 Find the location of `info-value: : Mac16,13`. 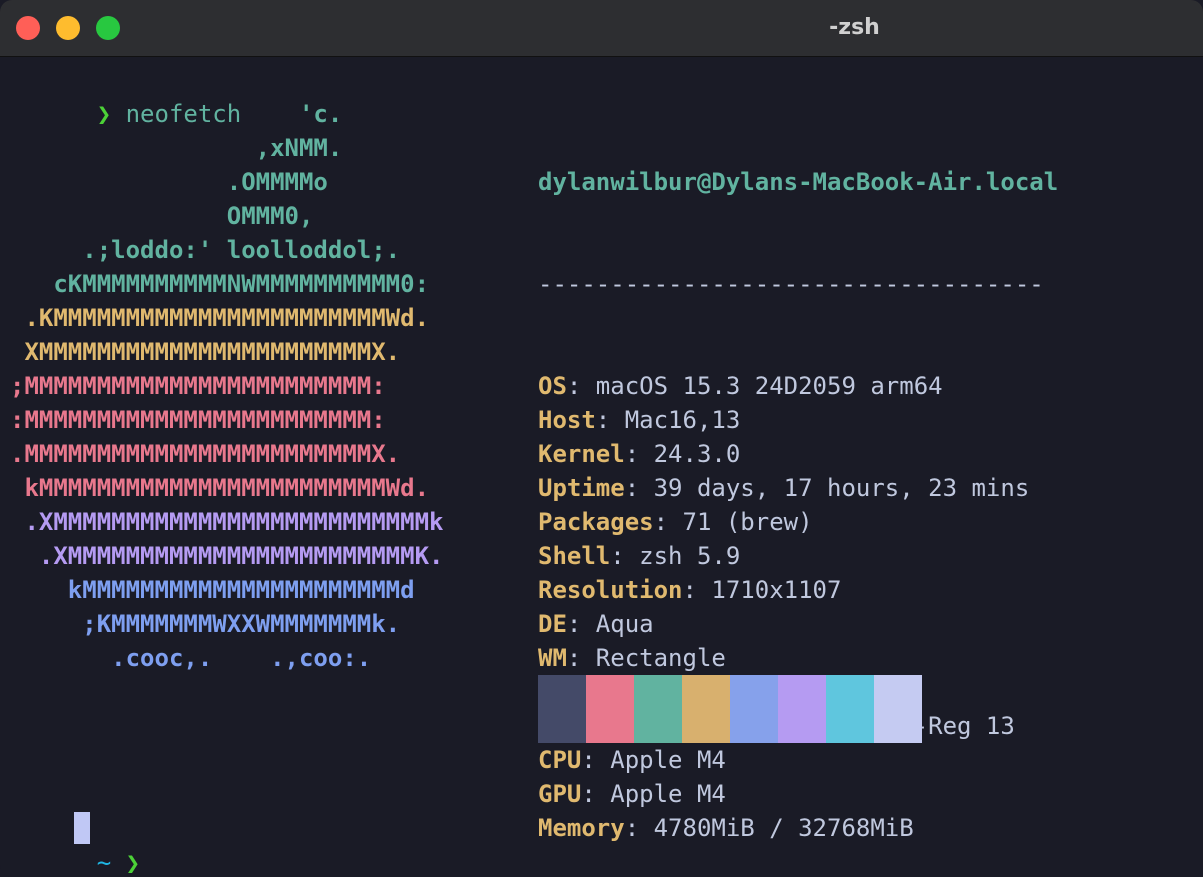

info-value: : Mac16,13 is located at coordinates (668, 420).